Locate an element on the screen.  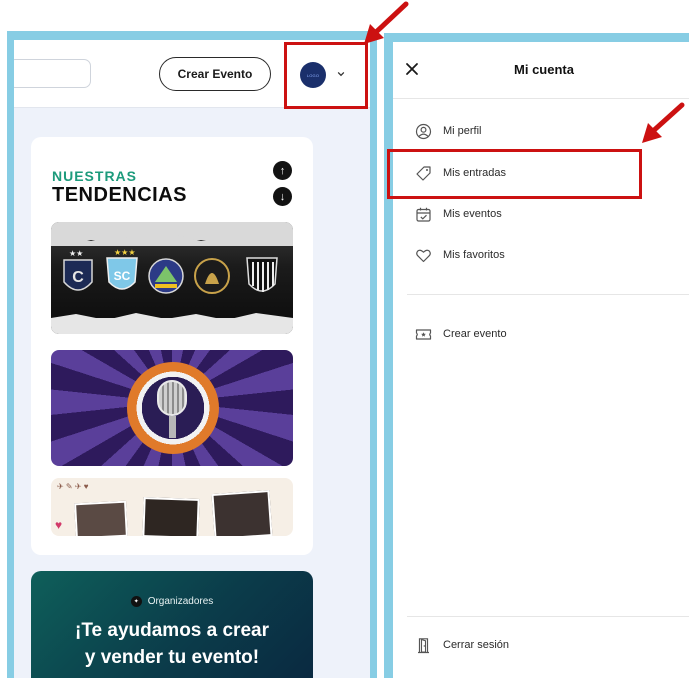
menu-item-create-event: Crear evento is located at coordinates (461, 334).